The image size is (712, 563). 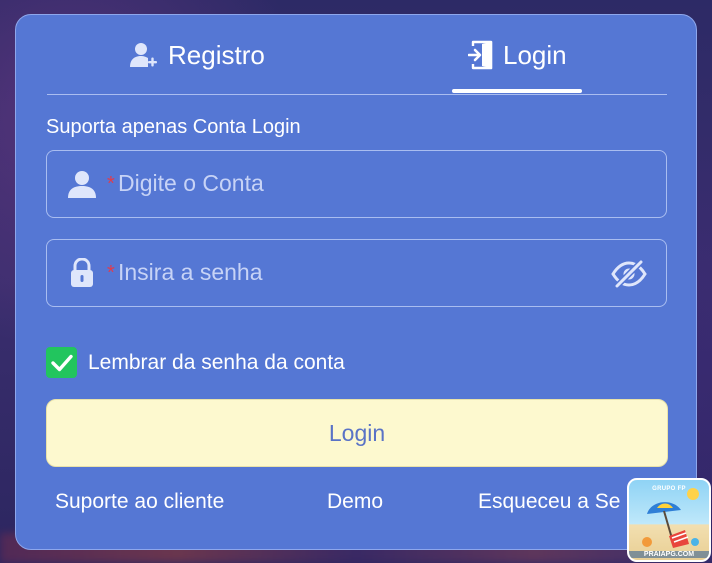 What do you see at coordinates (356, 184) in the screenshot?
I see `account-field: * Digite o Conta` at bounding box center [356, 184].